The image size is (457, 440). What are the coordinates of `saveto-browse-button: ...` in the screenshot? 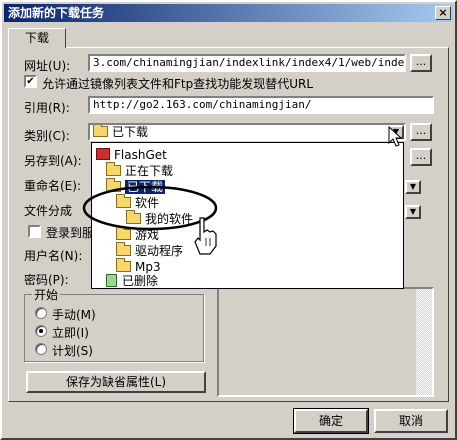 It's located at (421, 157).